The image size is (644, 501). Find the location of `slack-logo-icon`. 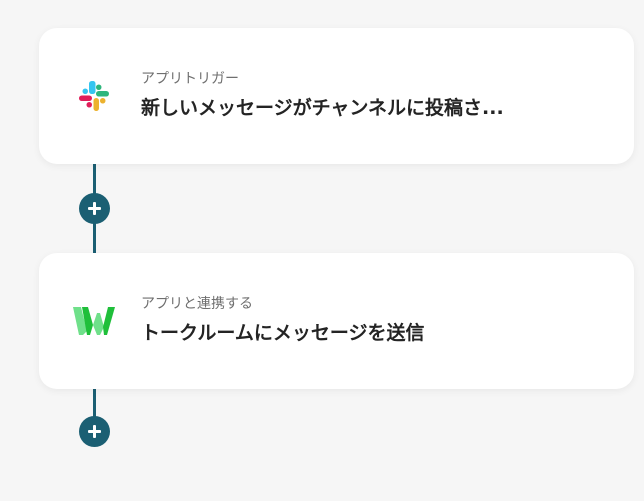

slack-logo-icon is located at coordinates (94, 96).